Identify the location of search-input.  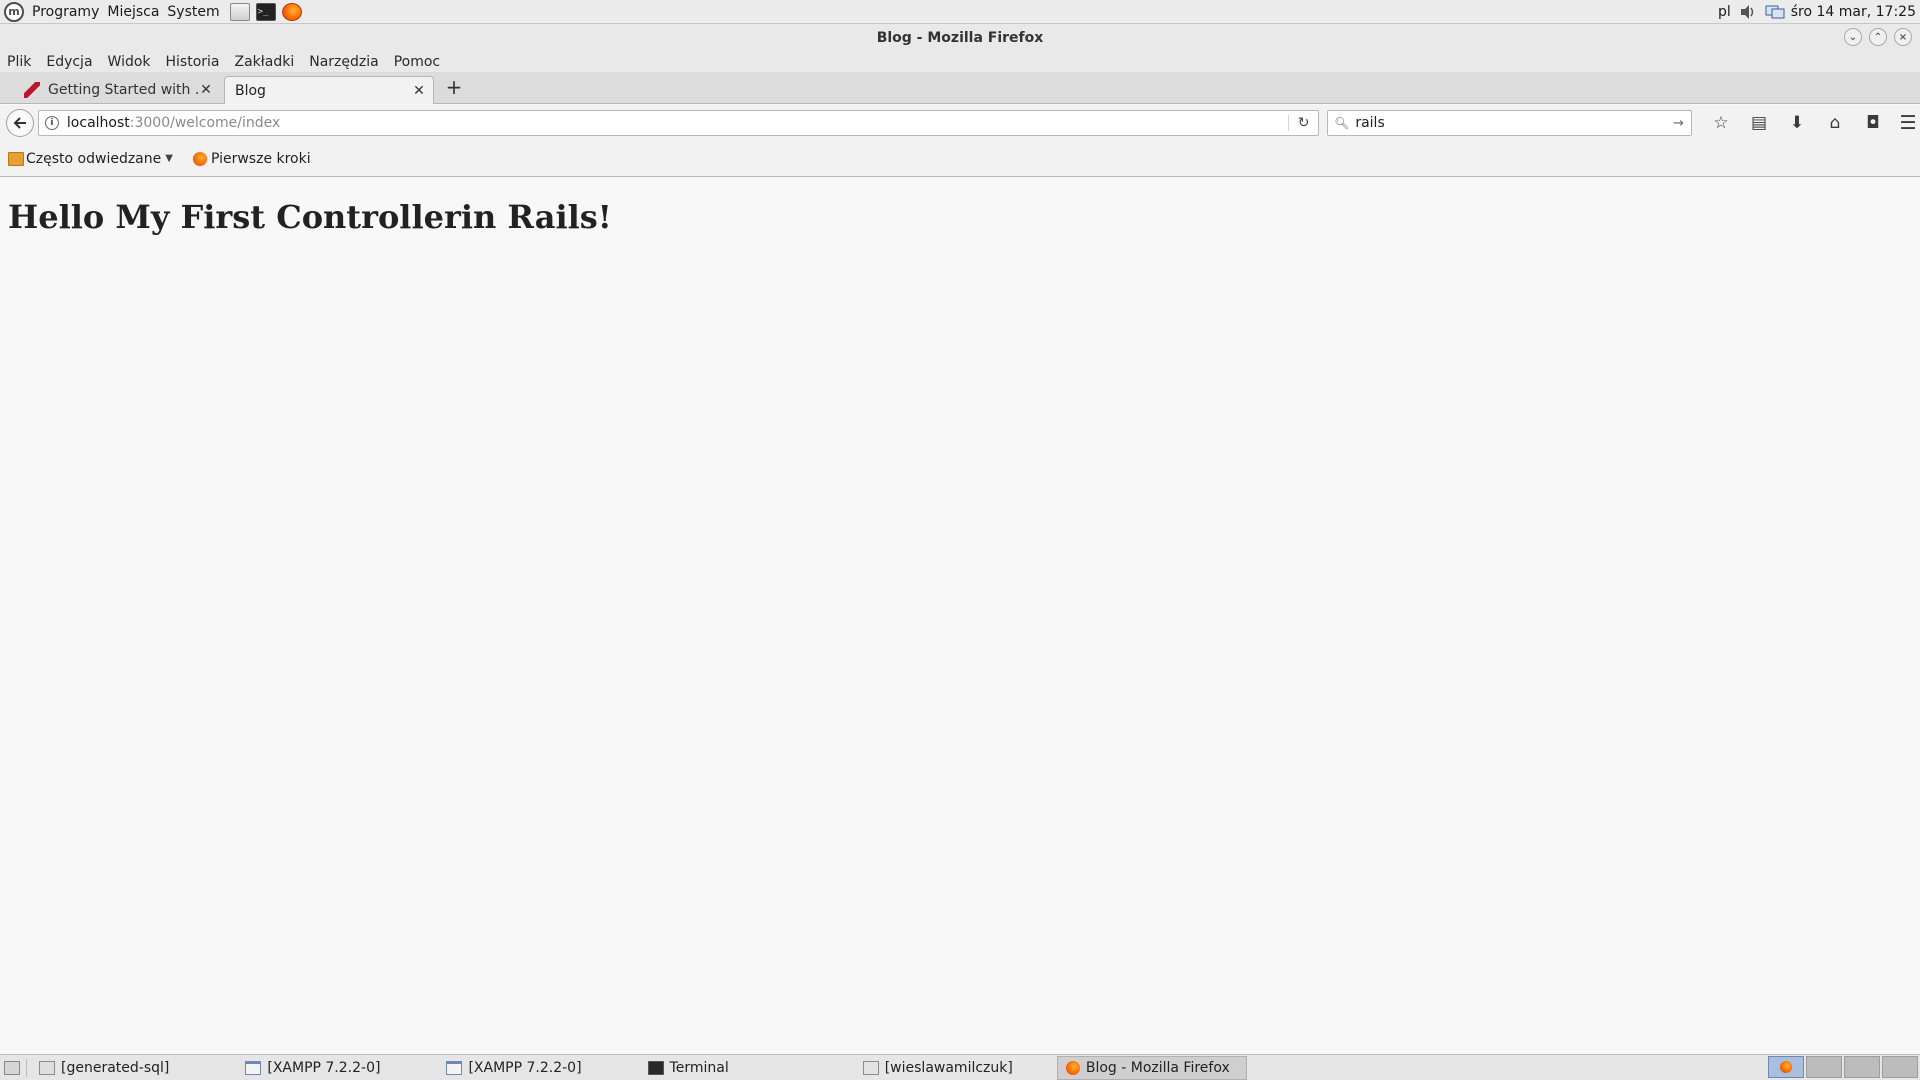
(1514, 123).